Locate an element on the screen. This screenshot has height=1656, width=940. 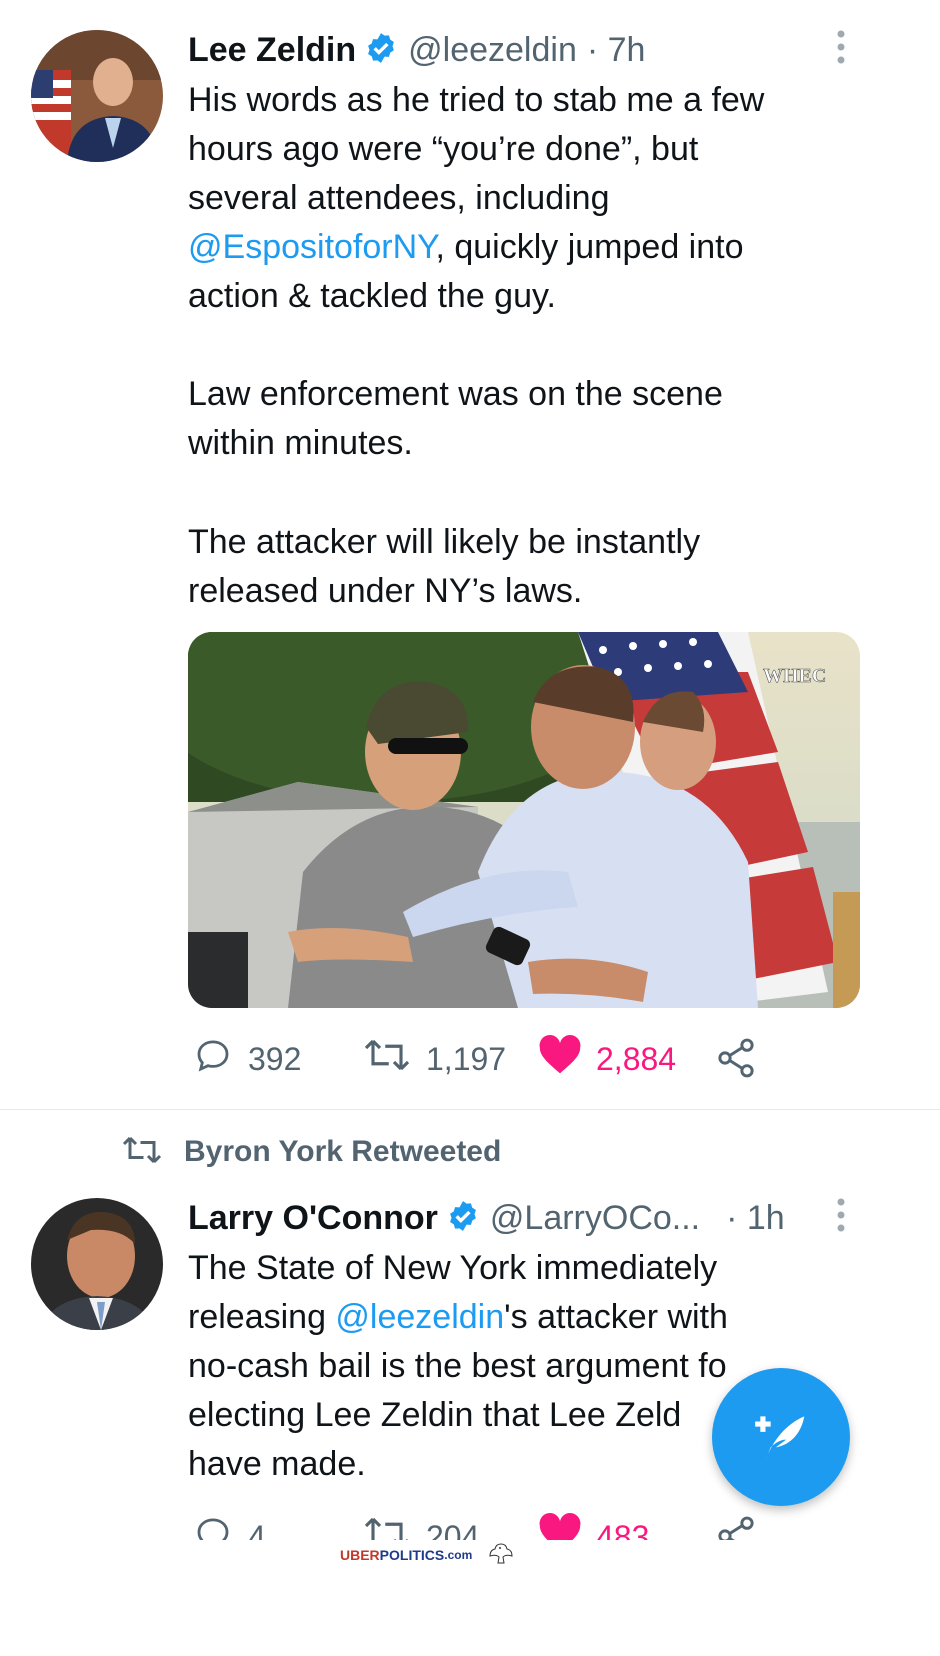
retweet-banner: Byron York Retweeted is located at coordinates (310, 1152).